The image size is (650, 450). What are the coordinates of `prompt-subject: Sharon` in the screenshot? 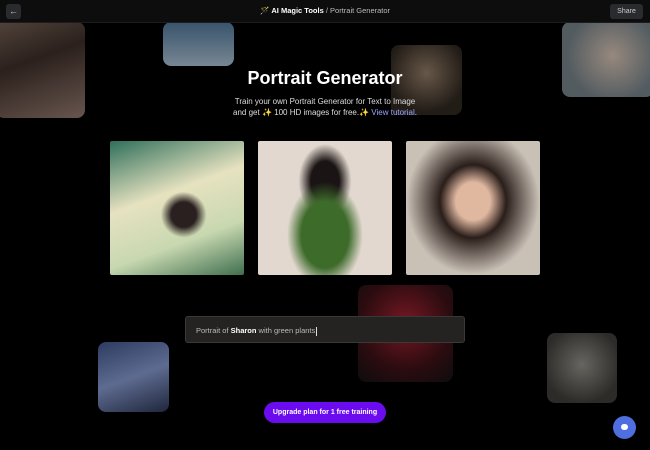 It's located at (243, 330).